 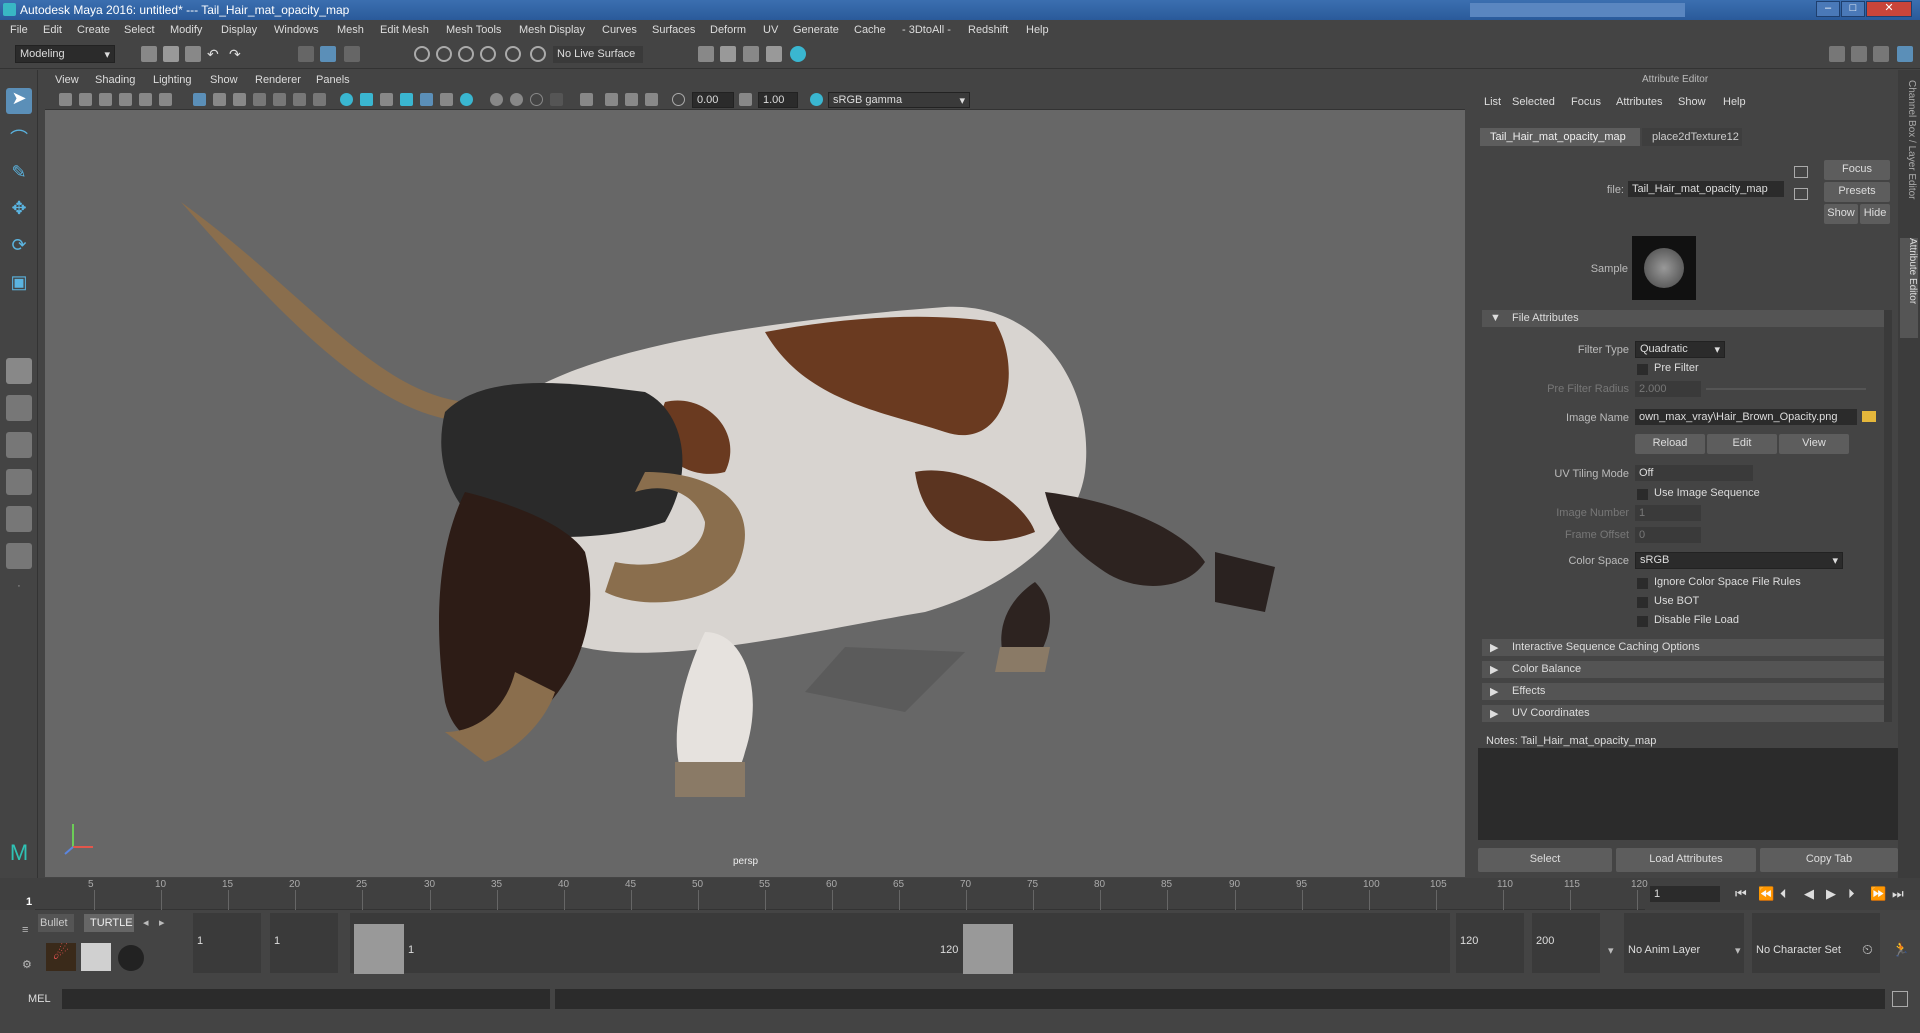 I want to click on render-settings-icon, so click(x=774, y=54).